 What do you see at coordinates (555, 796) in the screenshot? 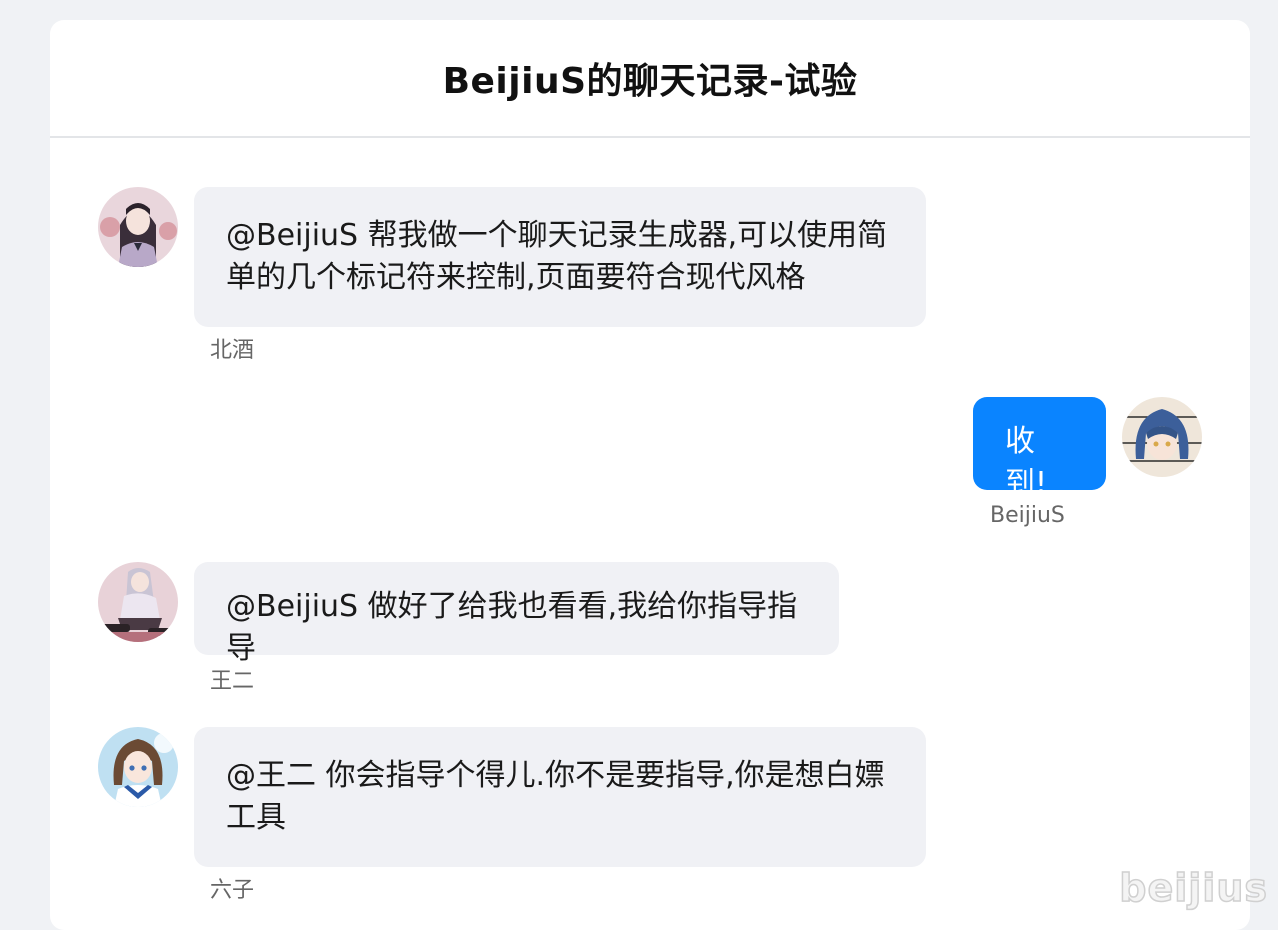
I see `message-text: @王二 你会指导个得儿.你不是要指导,你是想白嫖工具` at bounding box center [555, 796].